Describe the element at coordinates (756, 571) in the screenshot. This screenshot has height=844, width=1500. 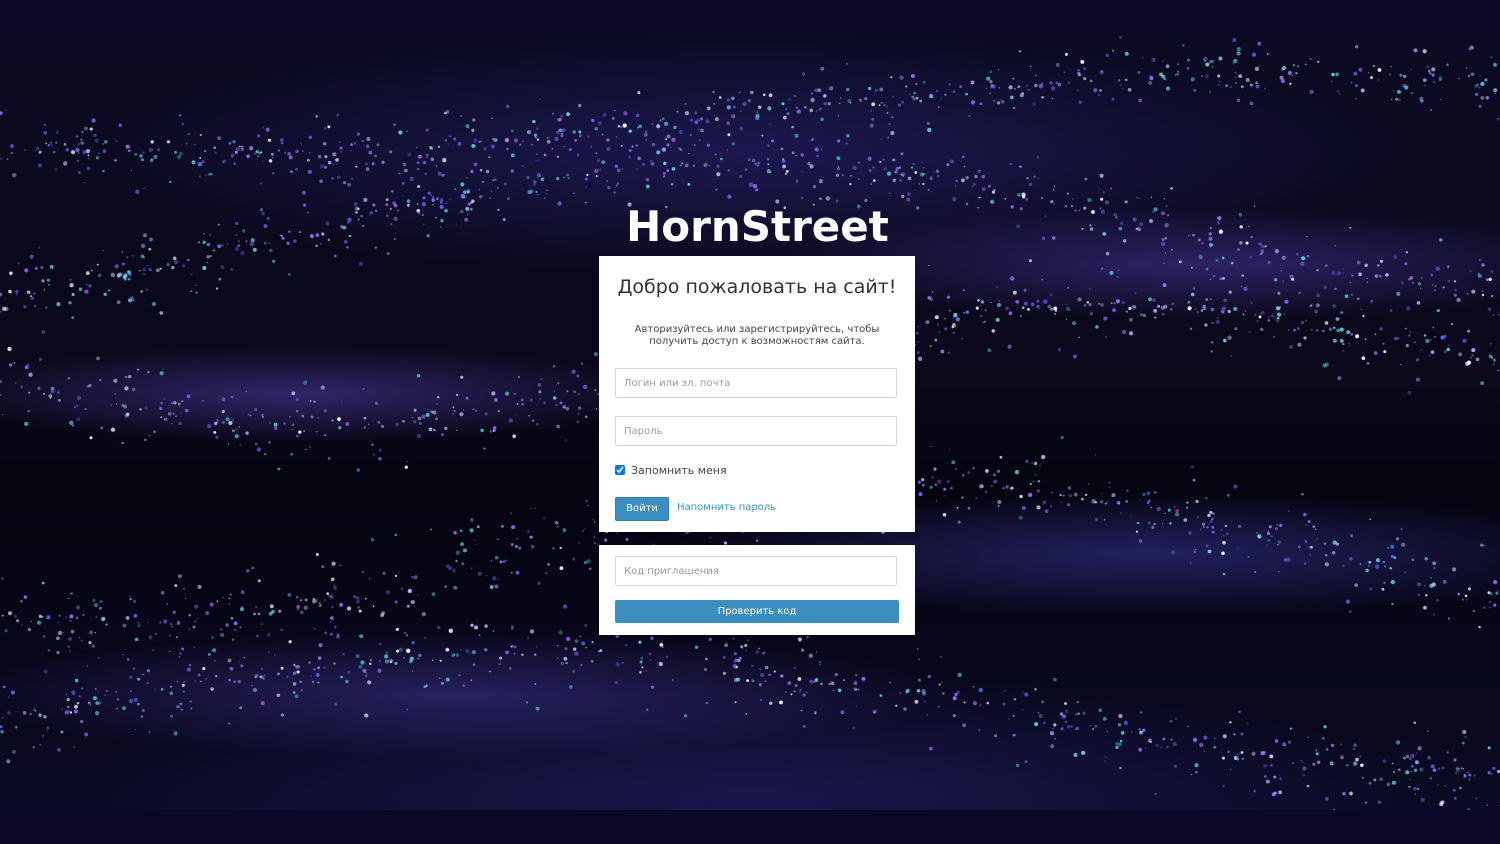
I see `invite-code-input` at that location.